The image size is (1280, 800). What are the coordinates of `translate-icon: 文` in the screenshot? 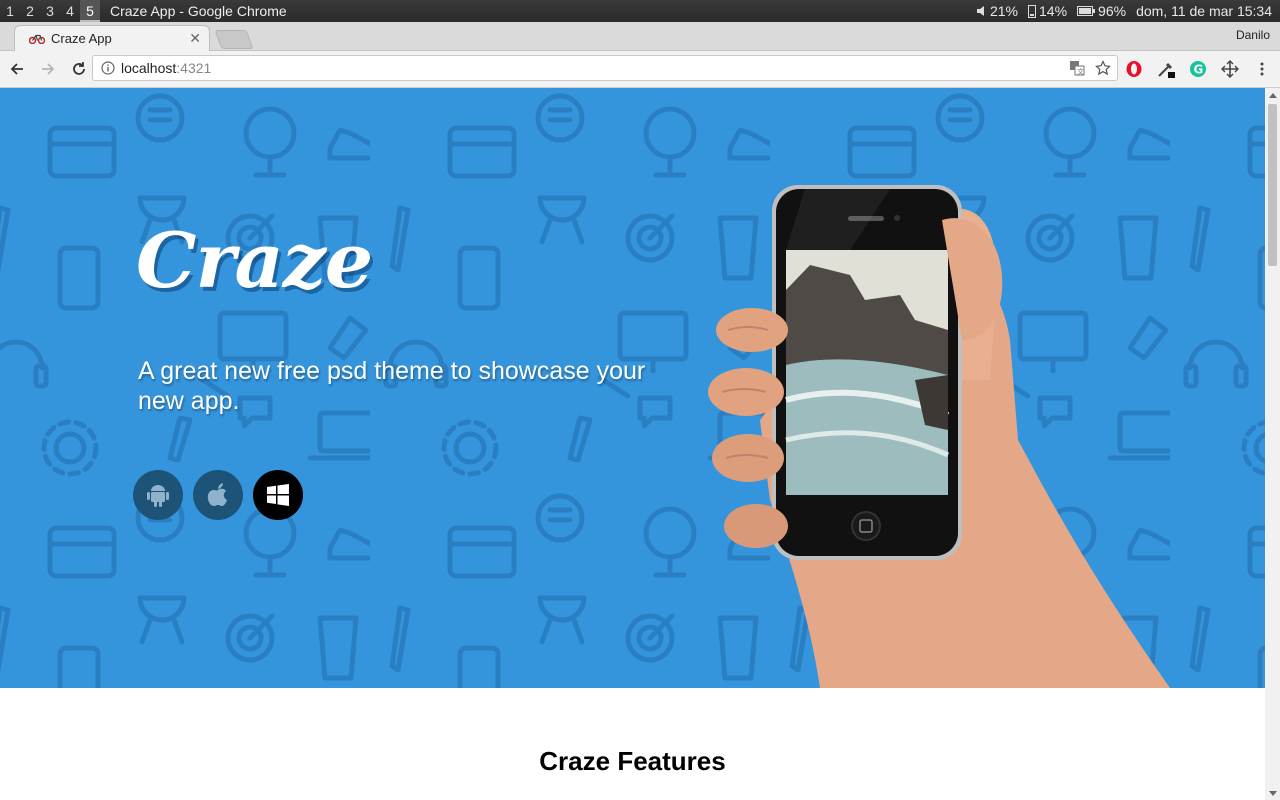 It's located at (1077, 68).